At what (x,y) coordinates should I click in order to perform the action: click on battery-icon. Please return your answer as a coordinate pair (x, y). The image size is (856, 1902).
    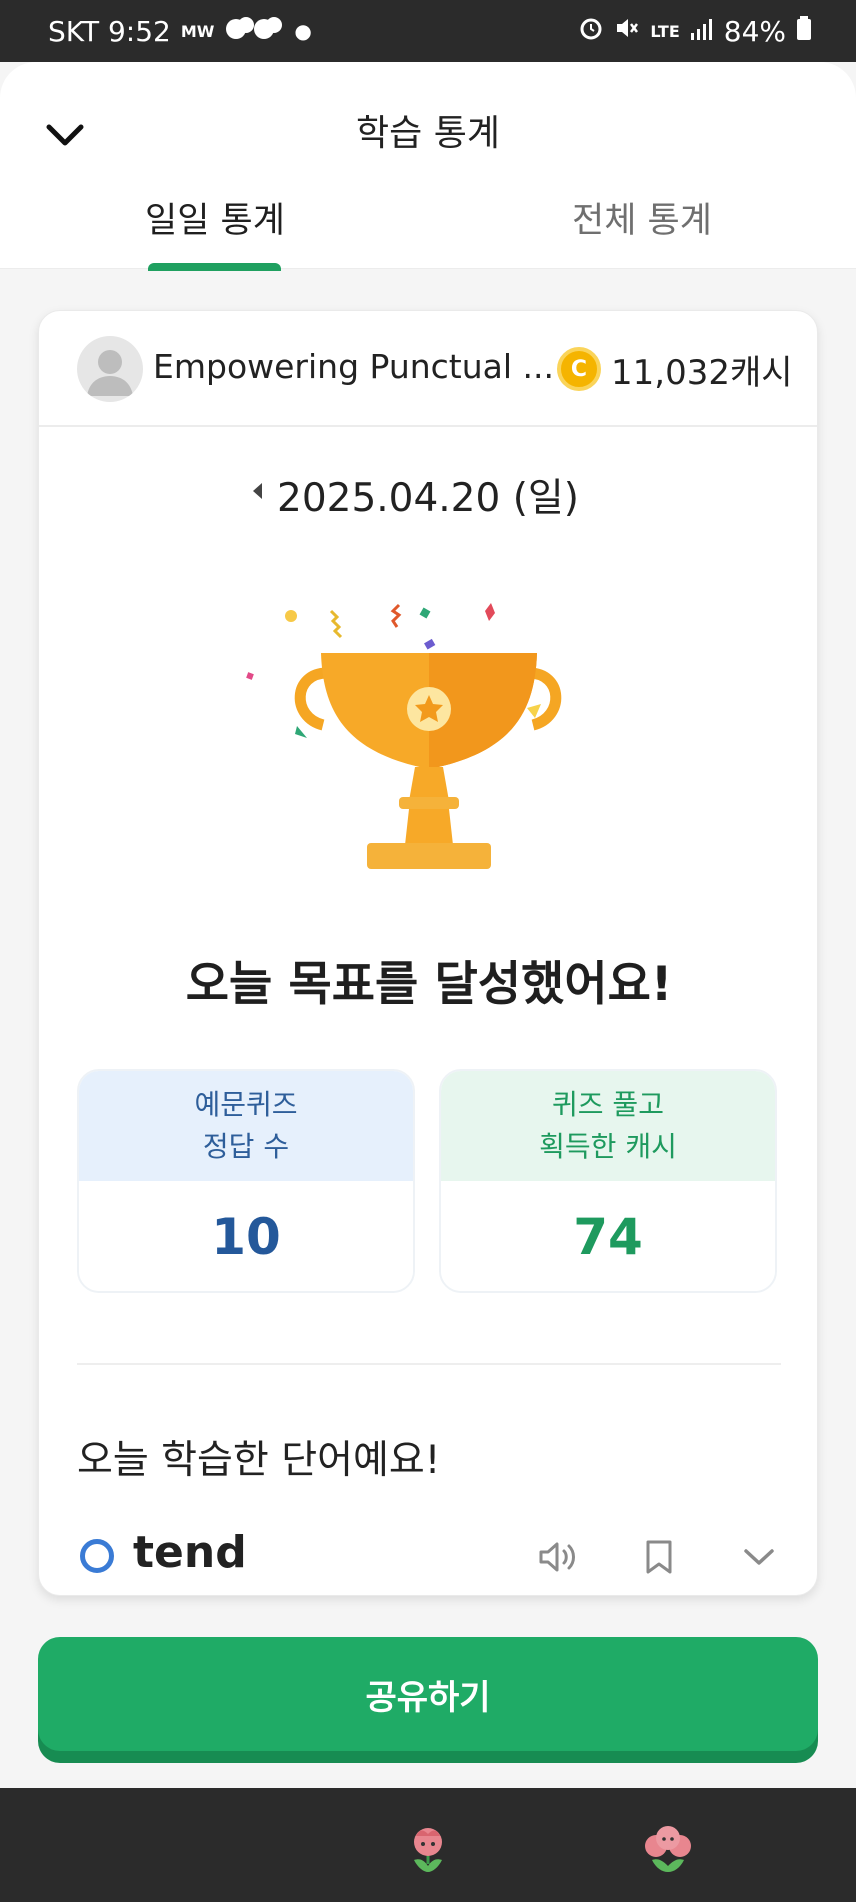
    Looking at the image, I should click on (804, 31).